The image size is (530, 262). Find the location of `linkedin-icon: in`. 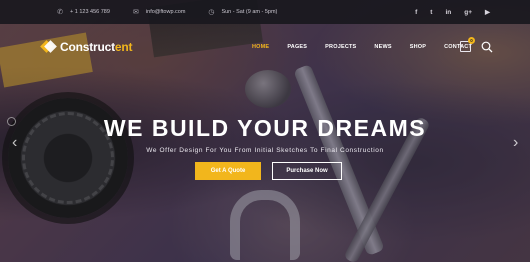

linkedin-icon: in is located at coordinates (448, 12).